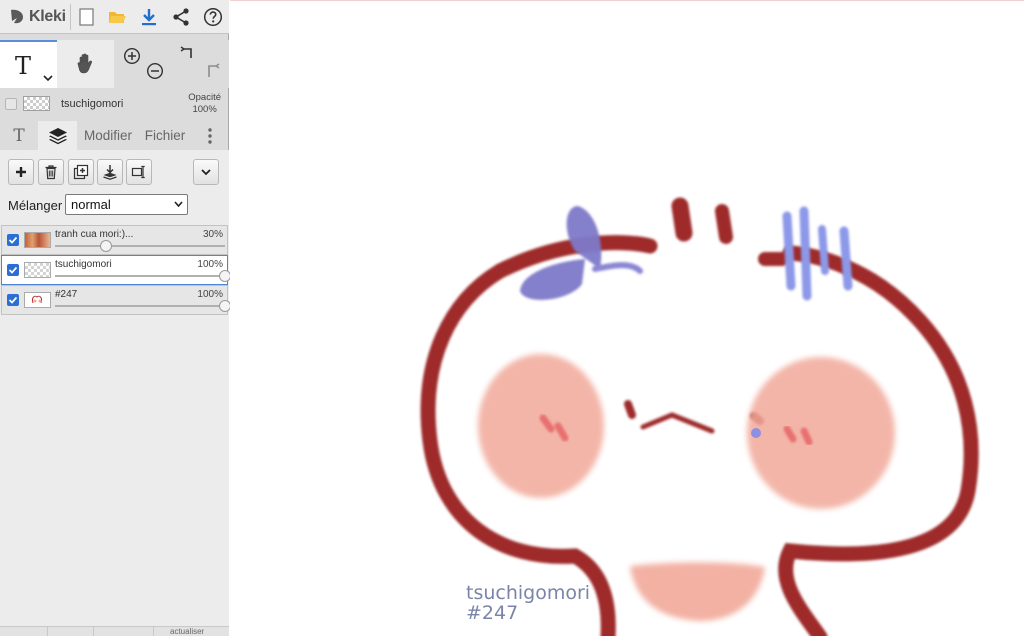 The width and height of the screenshot is (1024, 636). I want to click on merge-down-icon, so click(110, 172).